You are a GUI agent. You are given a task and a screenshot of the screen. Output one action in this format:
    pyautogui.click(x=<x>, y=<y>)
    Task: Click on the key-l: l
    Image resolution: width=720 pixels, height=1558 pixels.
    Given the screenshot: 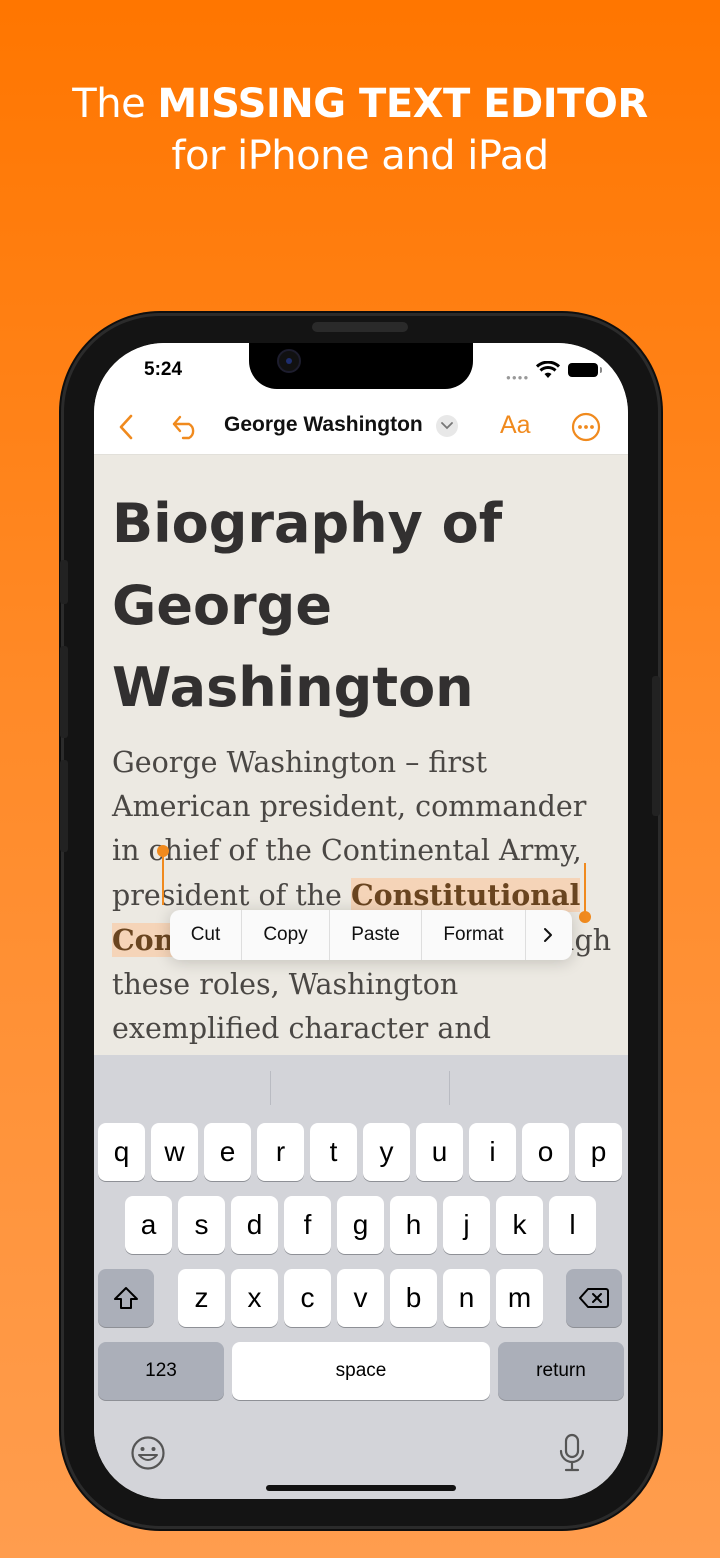 What is the action you would take?
    pyautogui.click(x=572, y=1225)
    